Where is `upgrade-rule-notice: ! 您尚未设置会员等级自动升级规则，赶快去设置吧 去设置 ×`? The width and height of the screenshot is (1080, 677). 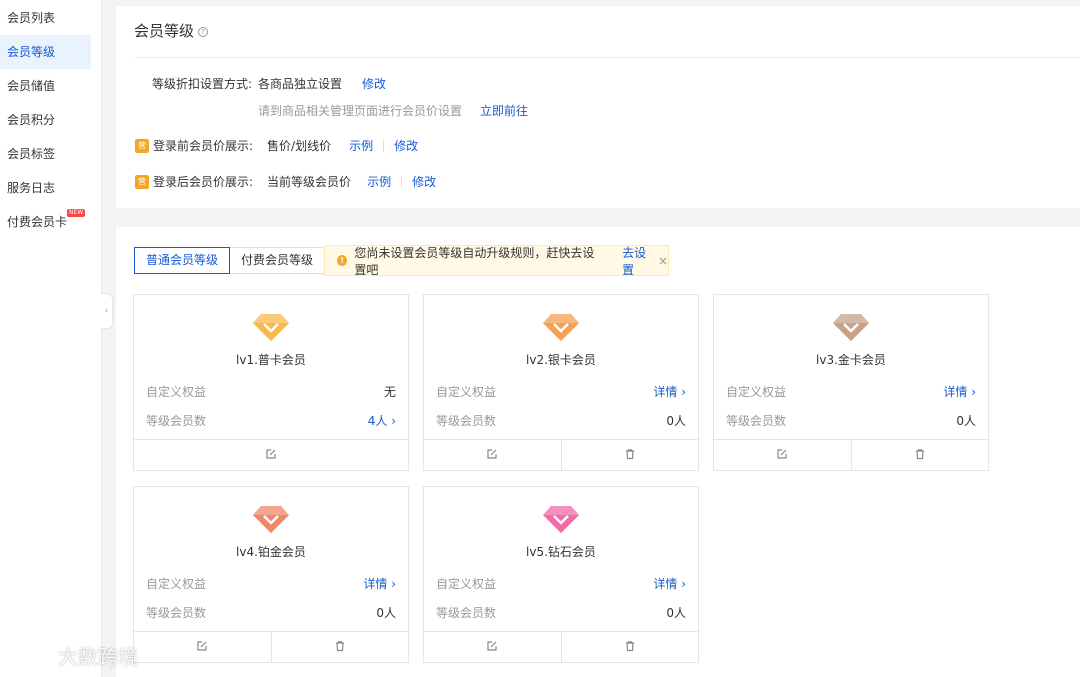
upgrade-rule-notice: ! 您尚未设置会员等级自动升级规则，赶快去设置吧 去设置 × is located at coordinates (496, 261).